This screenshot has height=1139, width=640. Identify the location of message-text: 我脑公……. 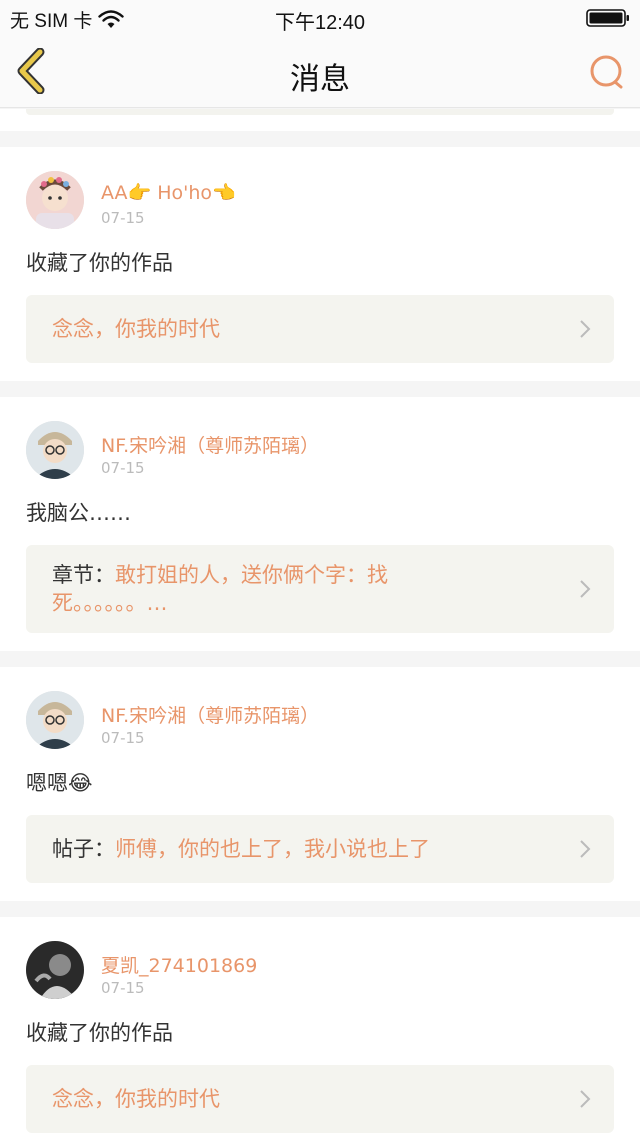
(78, 513).